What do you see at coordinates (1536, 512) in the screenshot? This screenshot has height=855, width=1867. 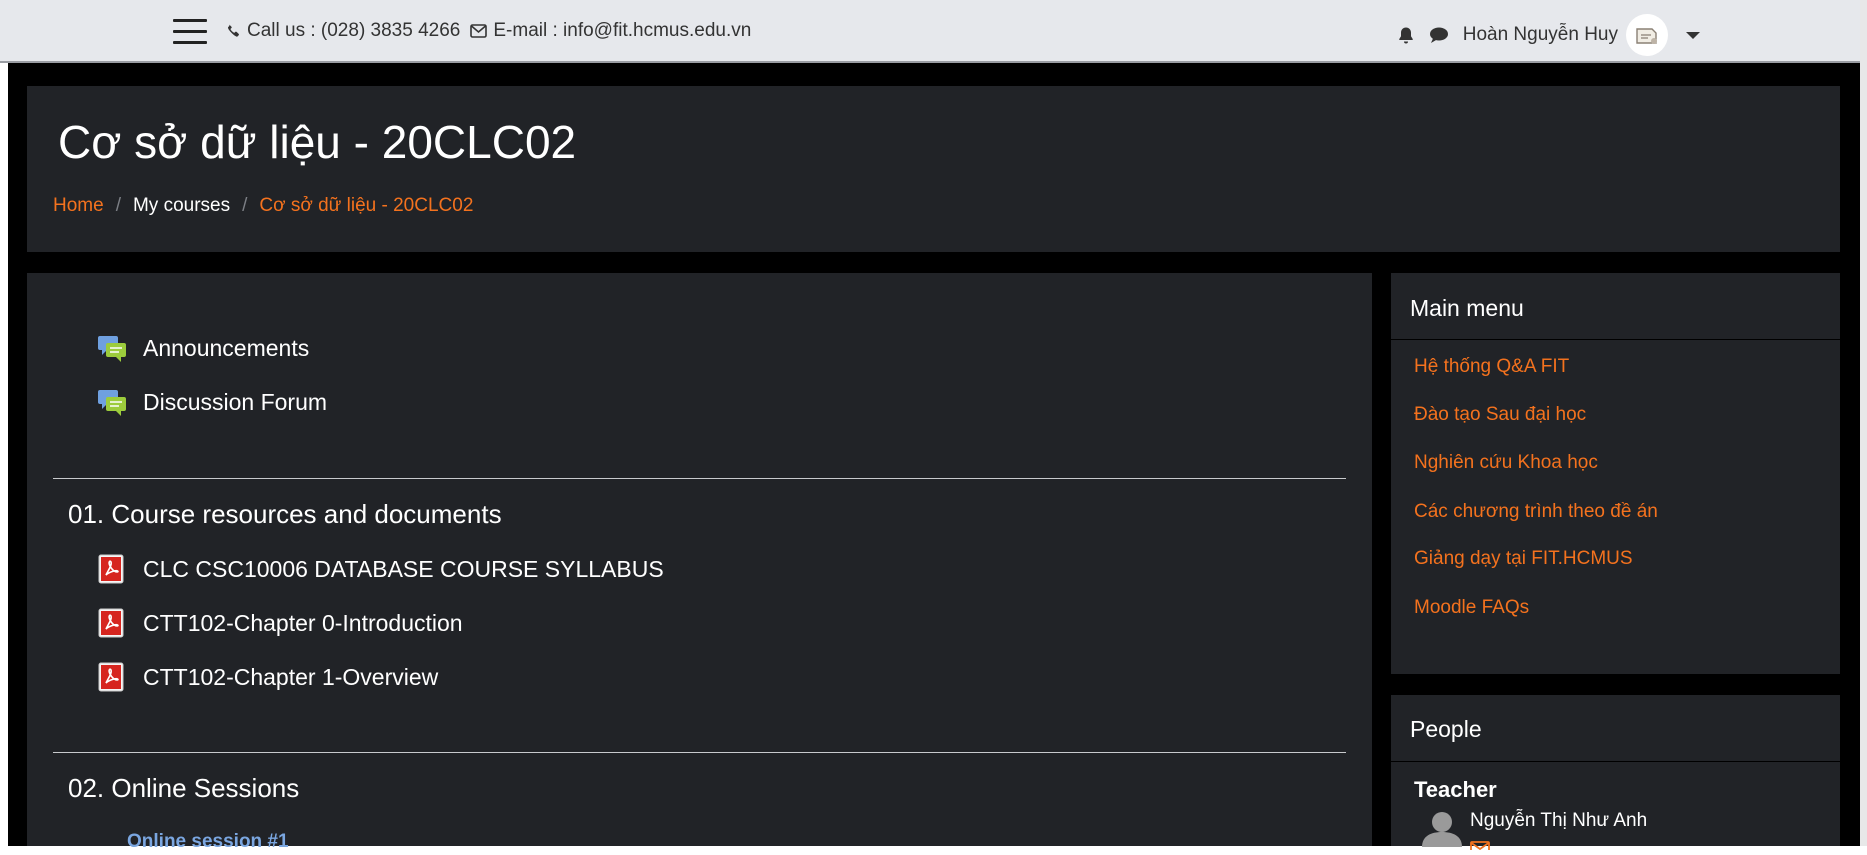 I see `menu-item-programs: Các chương trình theo đề án` at bounding box center [1536, 512].